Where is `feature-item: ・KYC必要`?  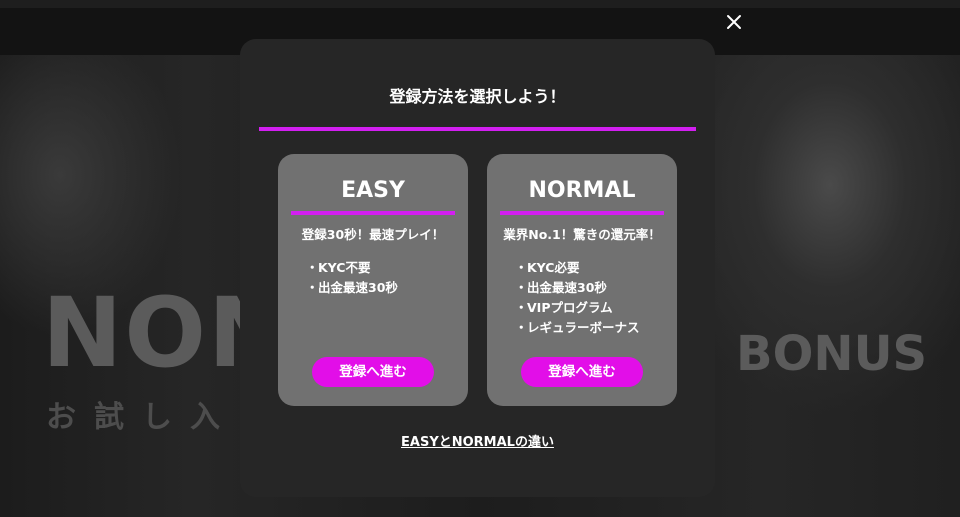 feature-item: ・KYC必要 is located at coordinates (577, 268).